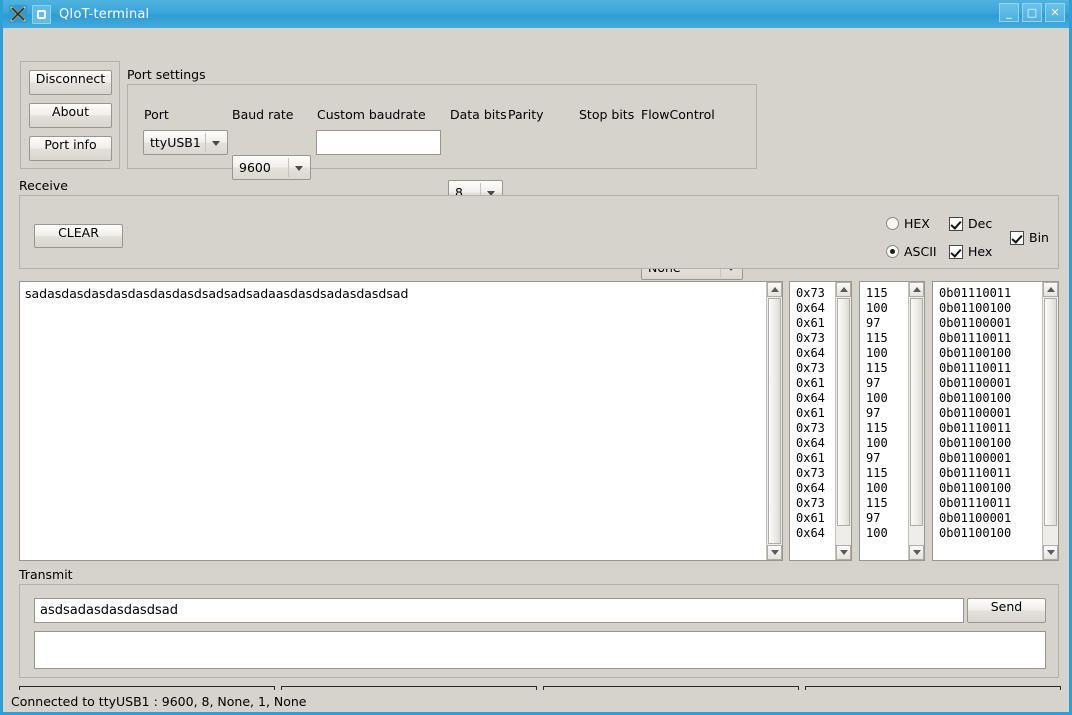 The height and width of the screenshot is (715, 1072). I want to click on ascii-radio-option: ASCII, so click(911, 251).